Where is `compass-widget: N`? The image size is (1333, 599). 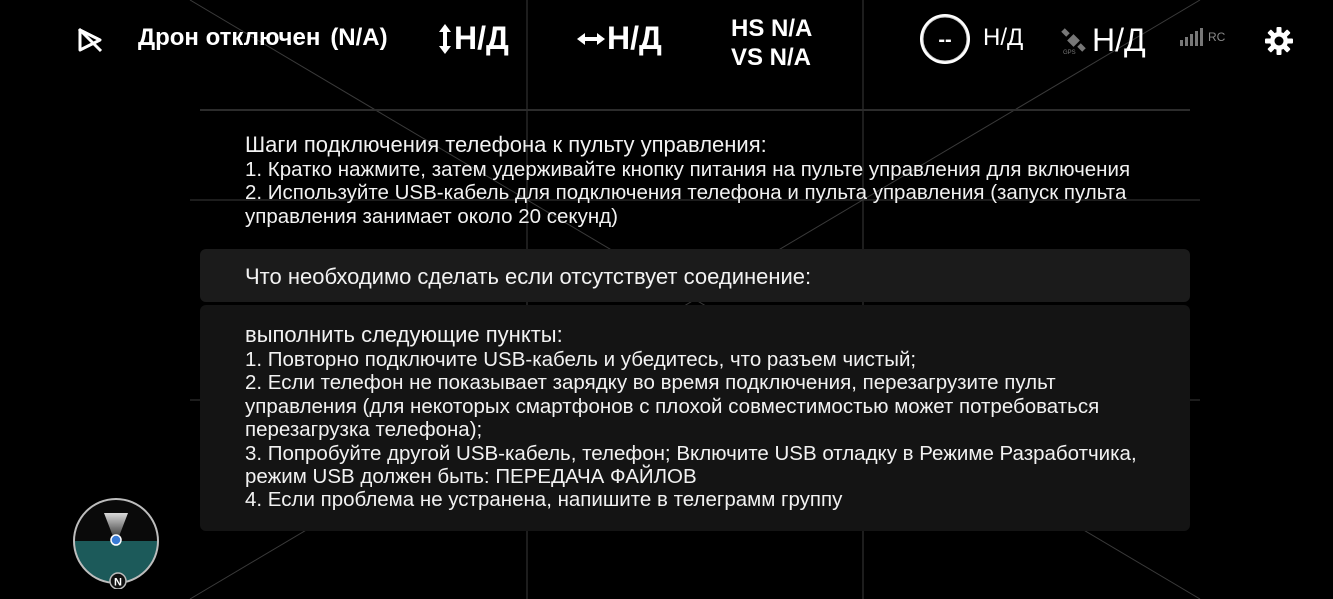
compass-widget: N is located at coordinates (116, 543).